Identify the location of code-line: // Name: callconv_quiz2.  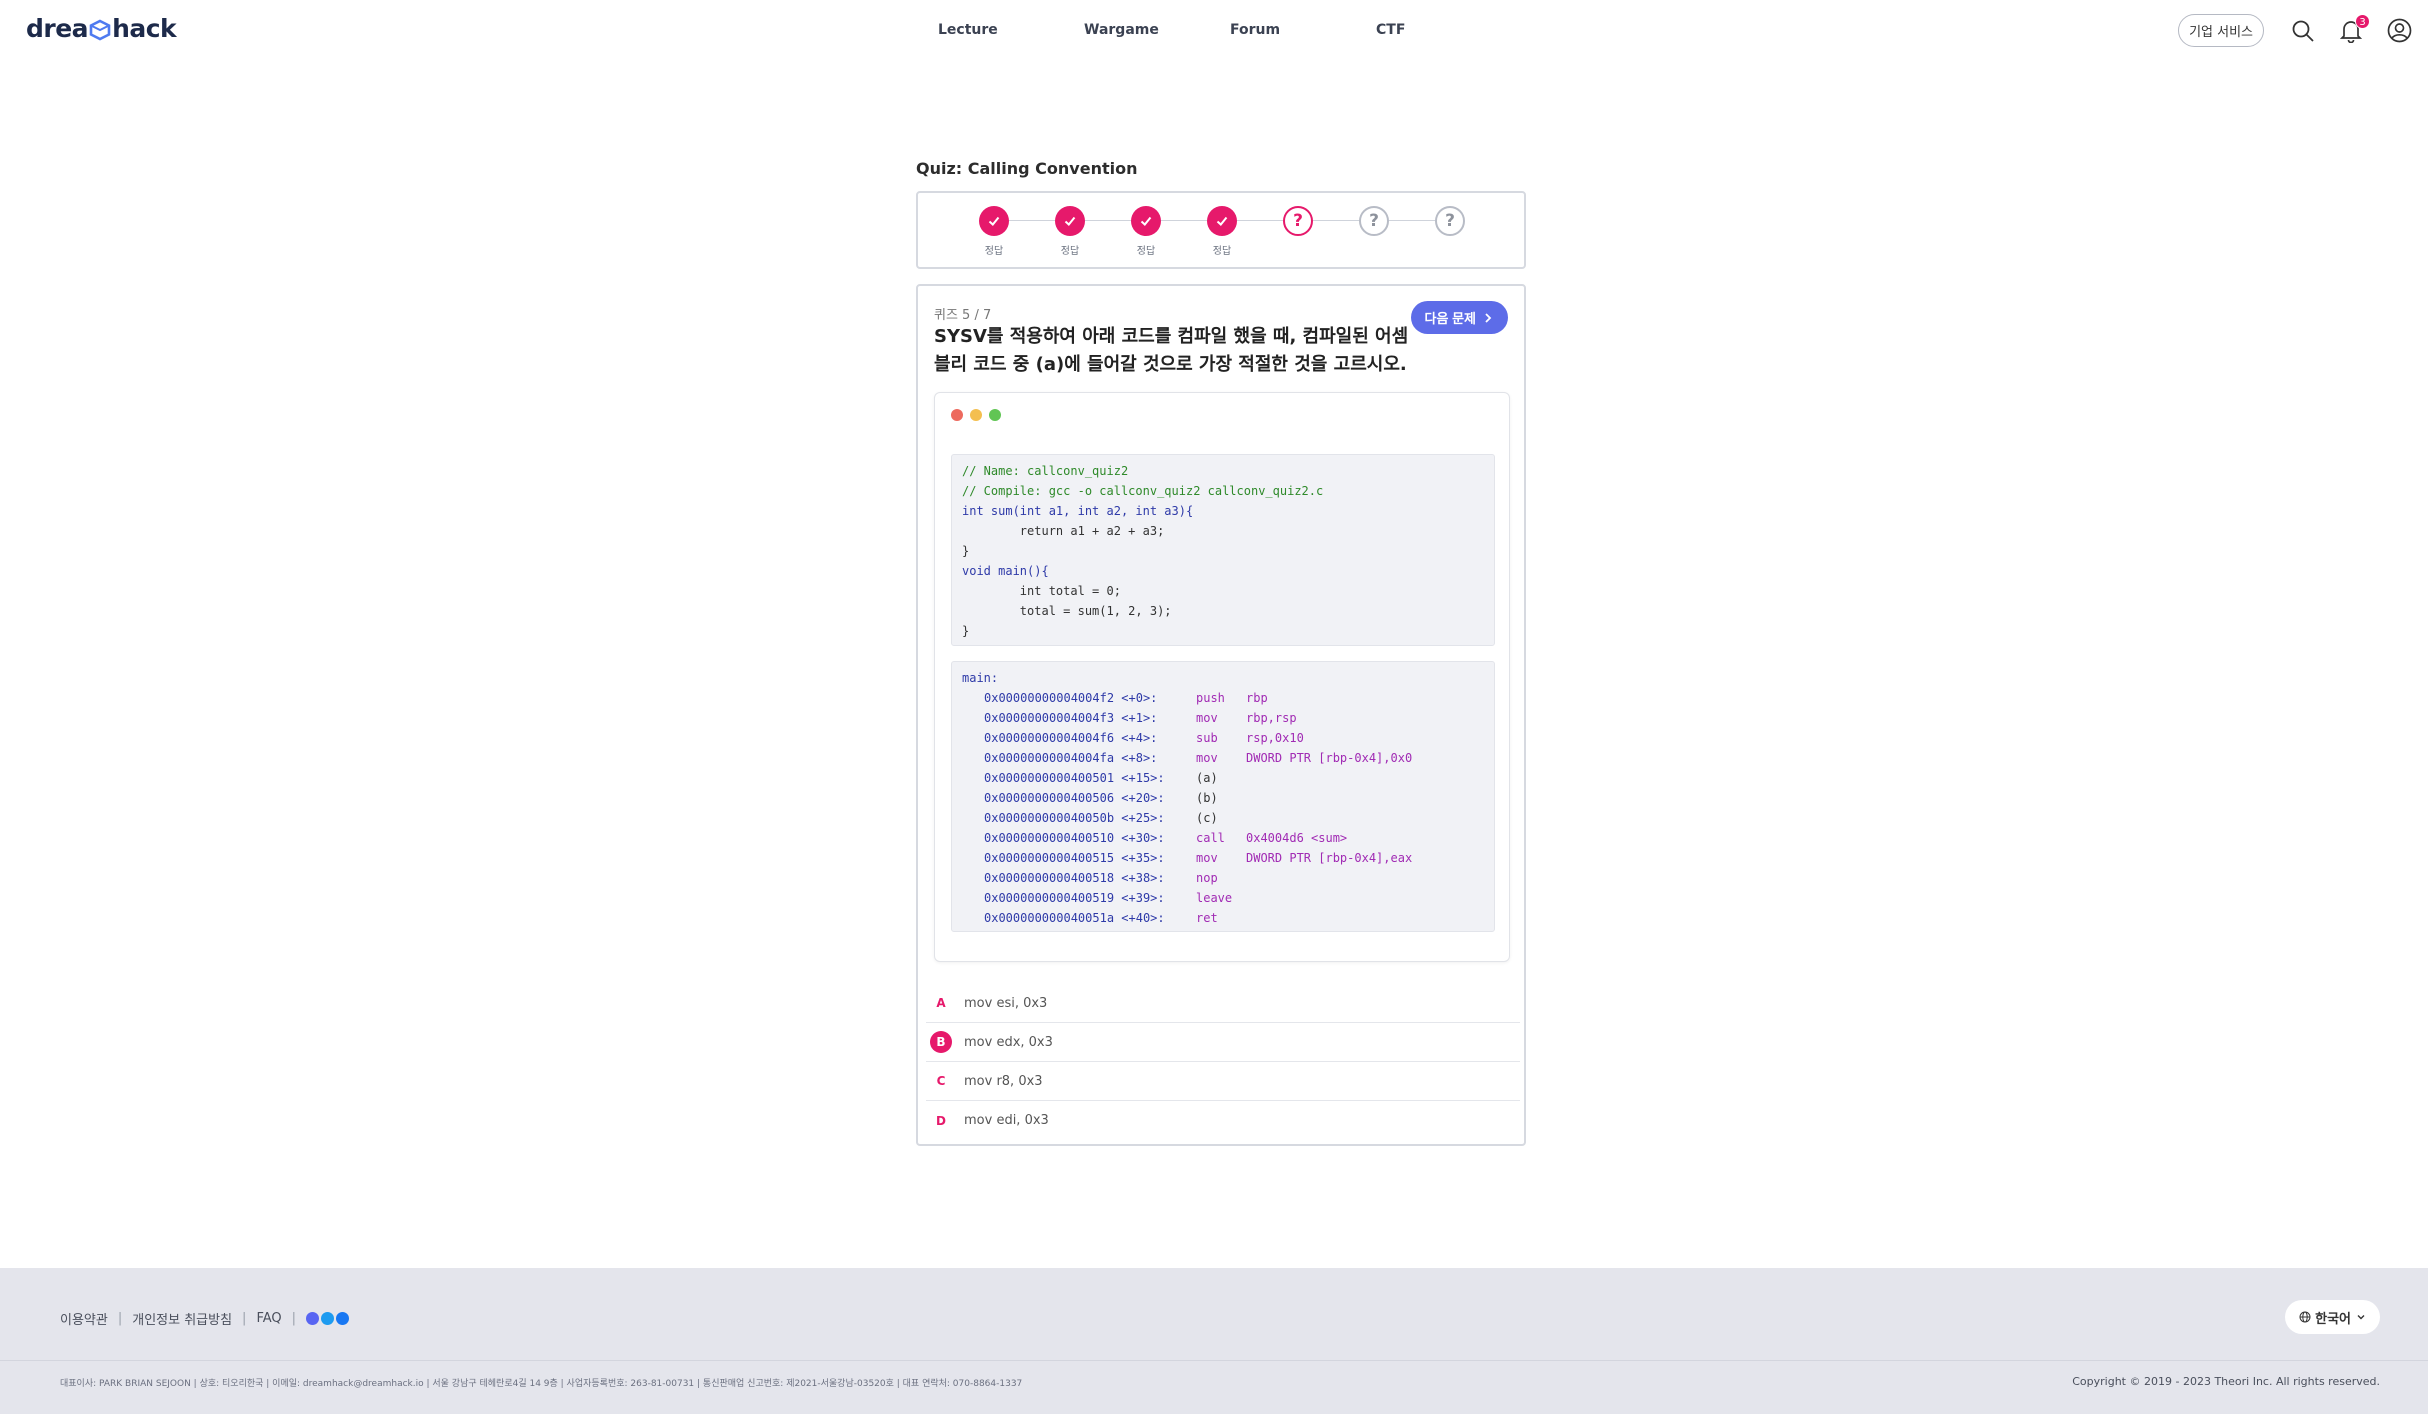
(1045, 471).